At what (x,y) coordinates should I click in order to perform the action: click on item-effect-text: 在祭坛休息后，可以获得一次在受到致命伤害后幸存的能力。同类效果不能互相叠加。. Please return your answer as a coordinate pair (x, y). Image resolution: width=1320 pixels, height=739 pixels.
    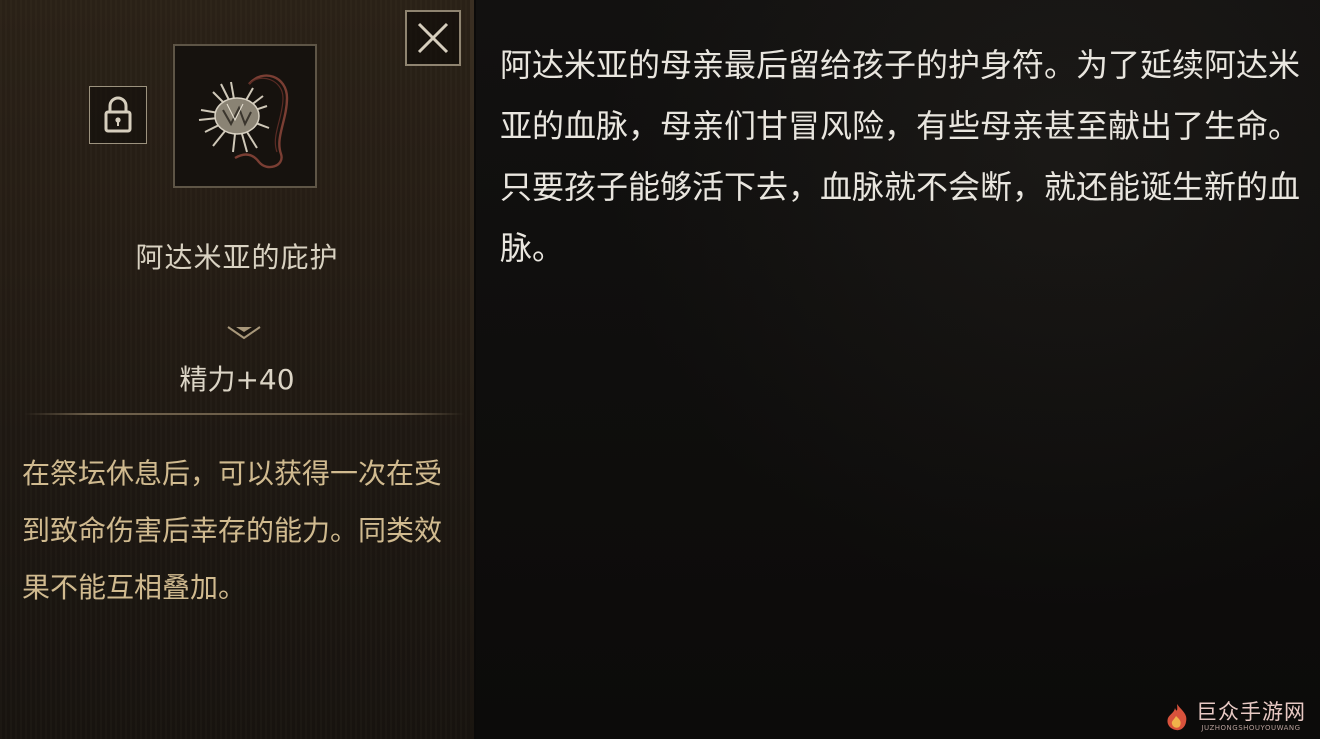
    Looking at the image, I should click on (232, 530).